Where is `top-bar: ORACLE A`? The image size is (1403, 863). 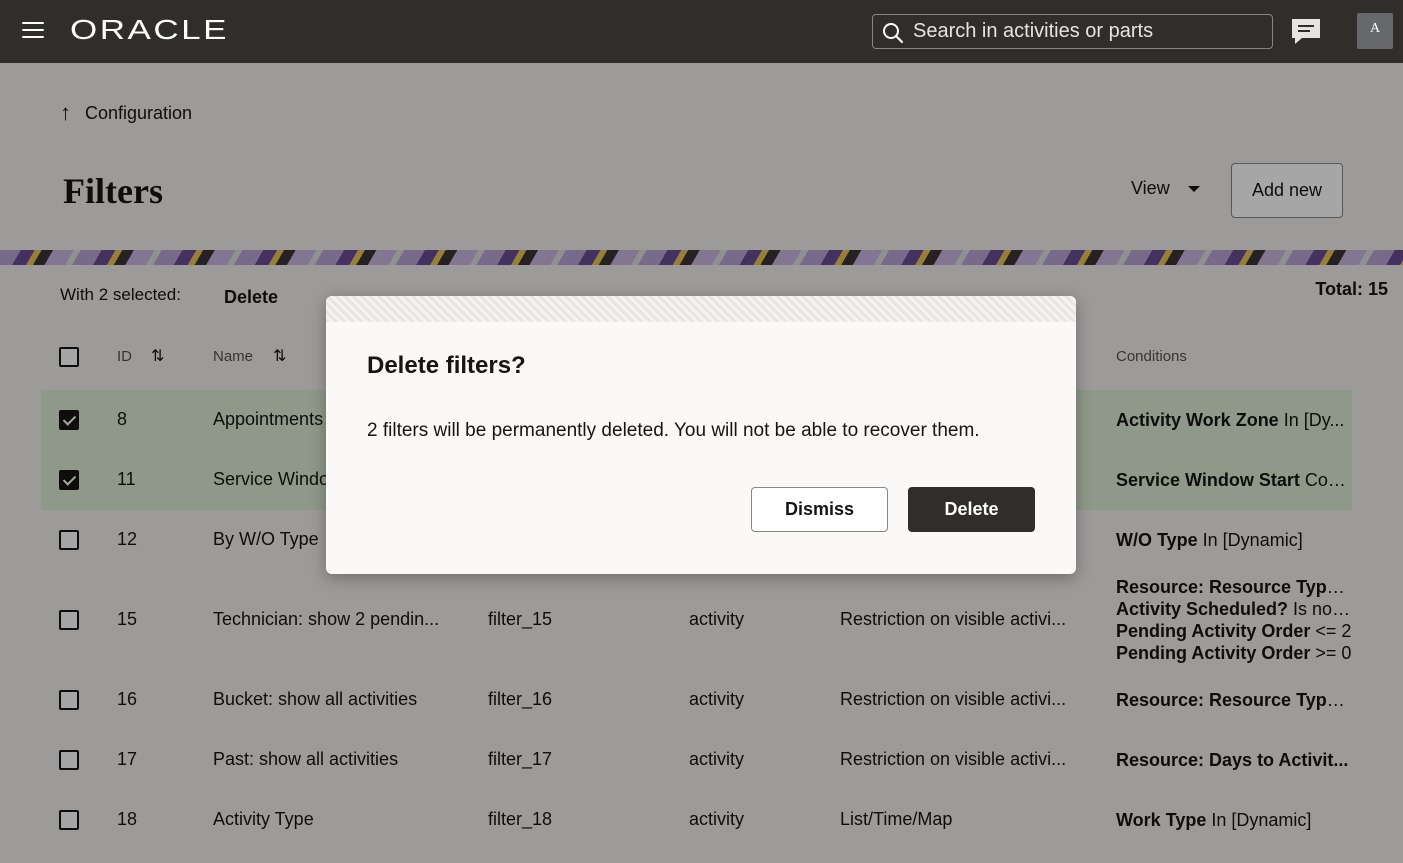
top-bar: ORACLE A is located at coordinates (701, 31).